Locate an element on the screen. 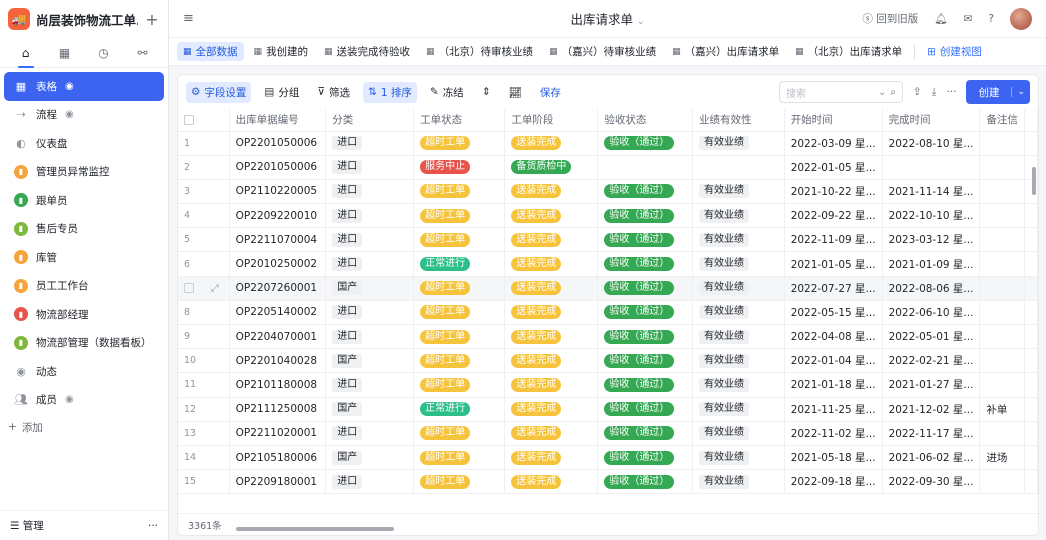 The height and width of the screenshot is (540, 1046). download-icon: ⤓ is located at coordinates (934, 92).